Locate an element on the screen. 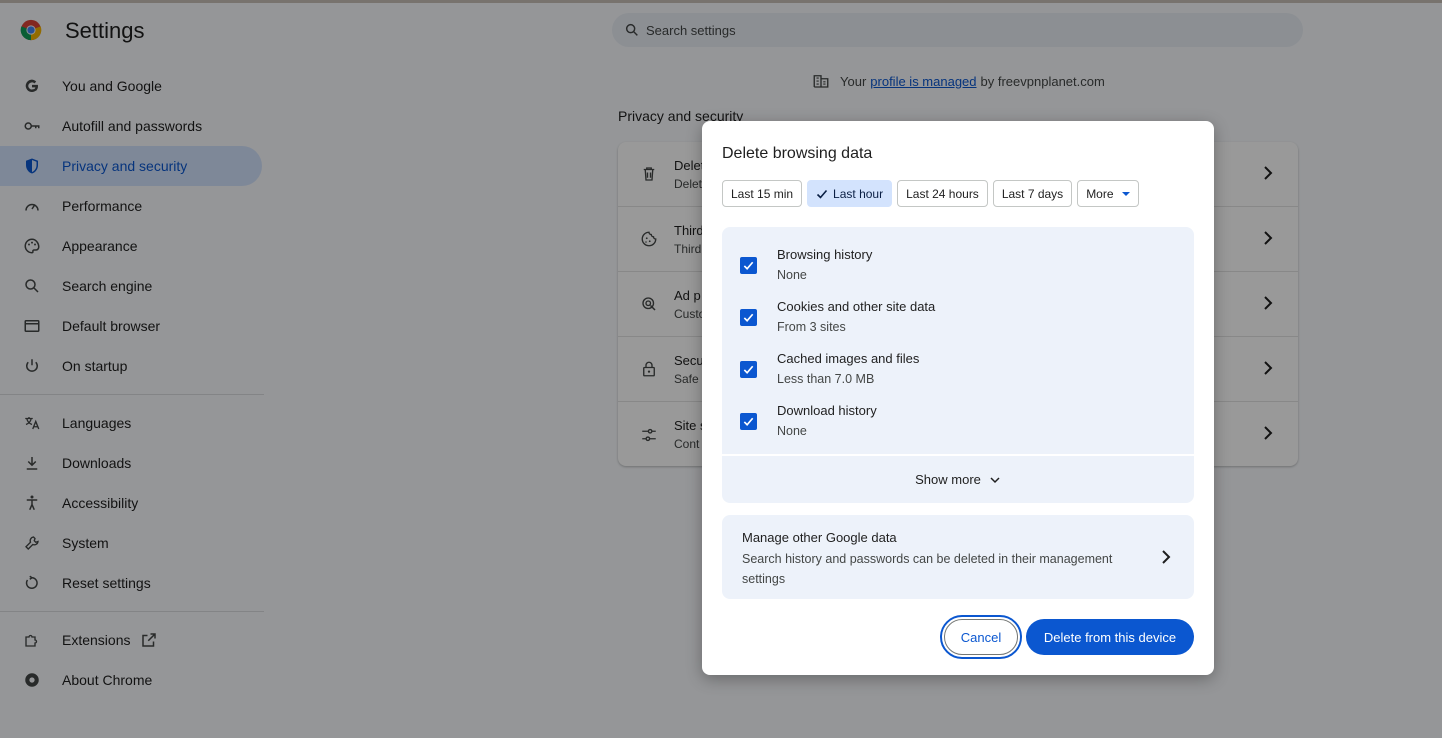  checkbox-browsing-history is located at coordinates (748, 265).